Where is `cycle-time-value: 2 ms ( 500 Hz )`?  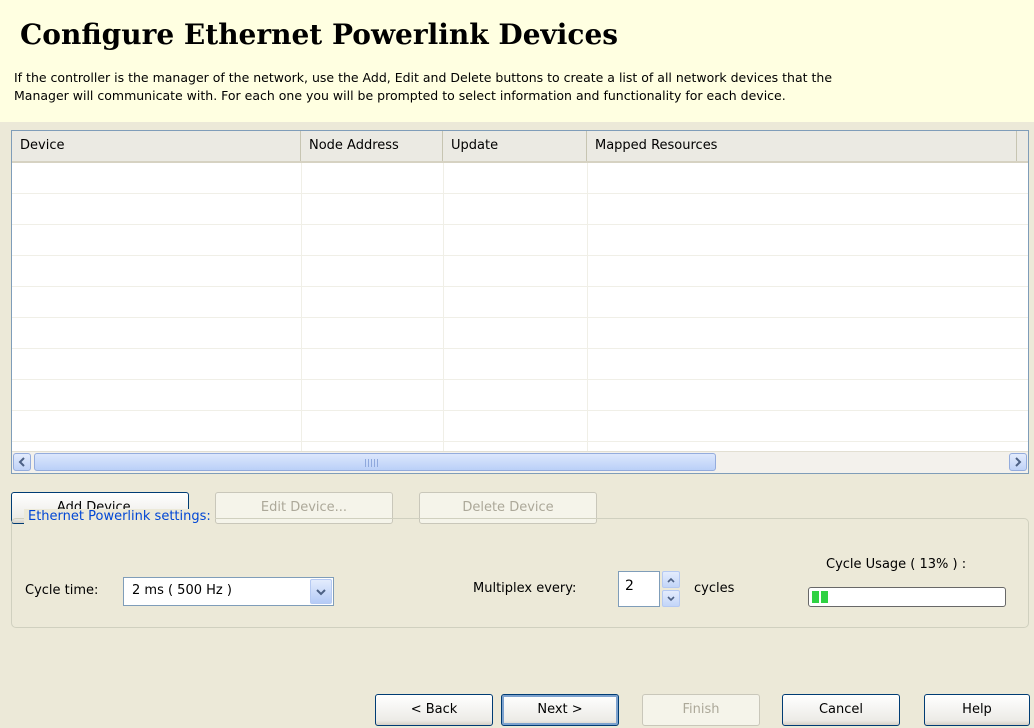
cycle-time-value: 2 ms ( 500 Hz ) is located at coordinates (182, 590).